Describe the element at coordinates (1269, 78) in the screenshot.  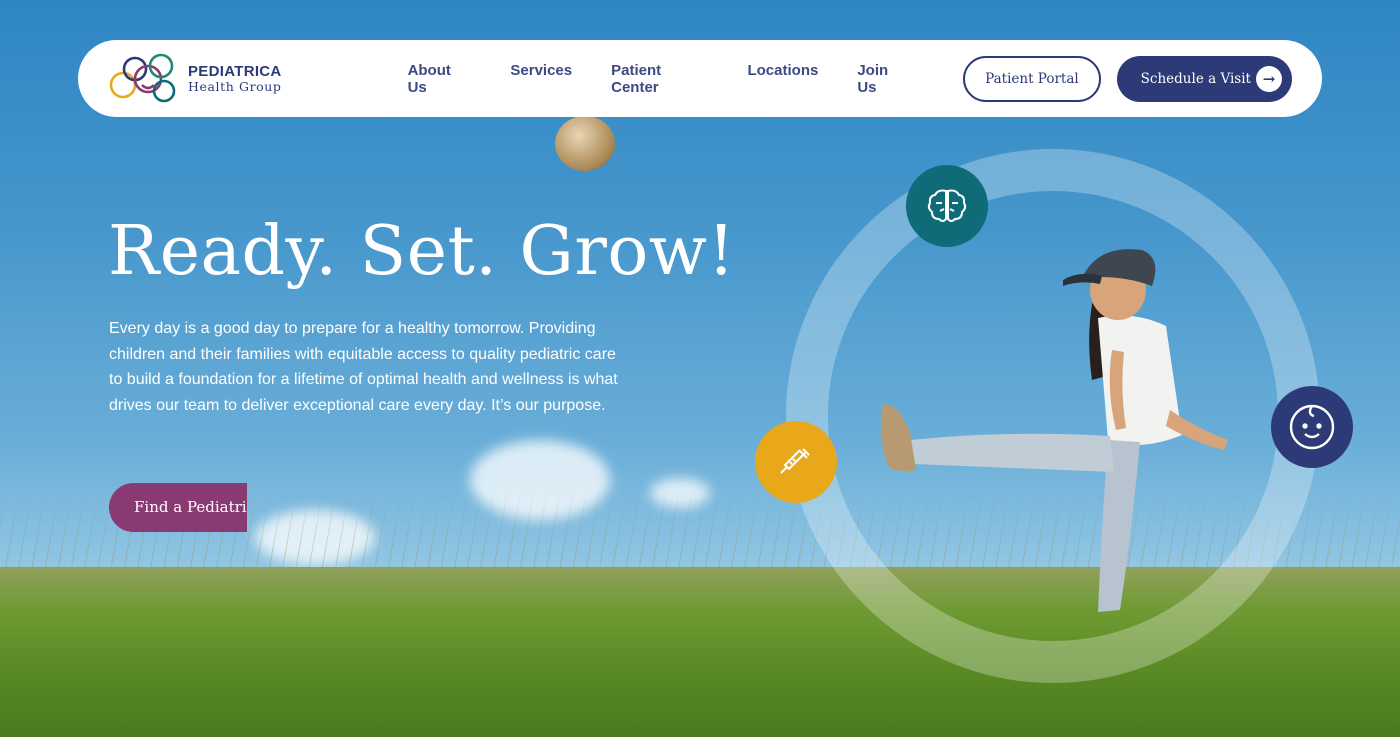
I see `arrow-right-icon: →` at that location.